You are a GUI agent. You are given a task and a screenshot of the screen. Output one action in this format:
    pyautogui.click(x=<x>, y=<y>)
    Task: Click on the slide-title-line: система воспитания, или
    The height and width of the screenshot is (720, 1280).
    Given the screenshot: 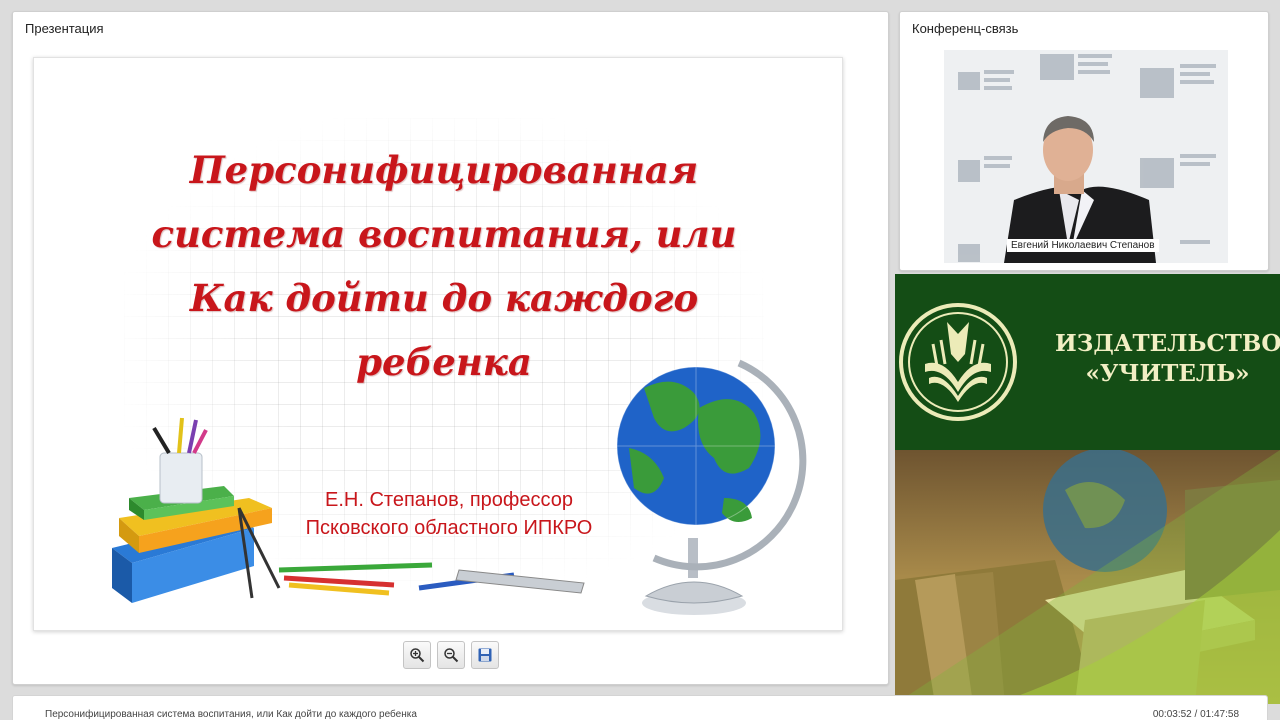 What is the action you would take?
    pyautogui.click(x=444, y=234)
    